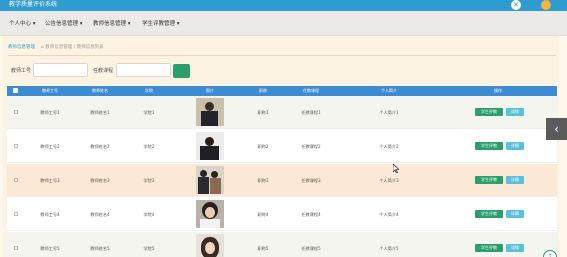  Describe the element at coordinates (50, 146) in the screenshot. I see `cell-teacher-id: 教师工号2` at that location.